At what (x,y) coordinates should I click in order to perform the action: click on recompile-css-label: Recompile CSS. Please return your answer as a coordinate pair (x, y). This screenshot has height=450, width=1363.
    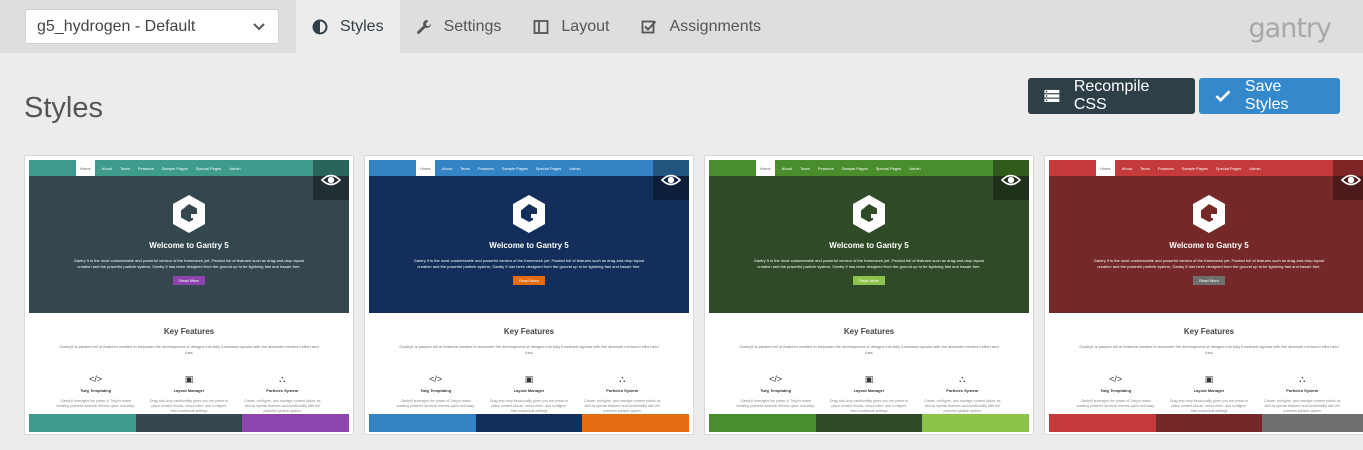
    Looking at the image, I should click on (1111, 95).